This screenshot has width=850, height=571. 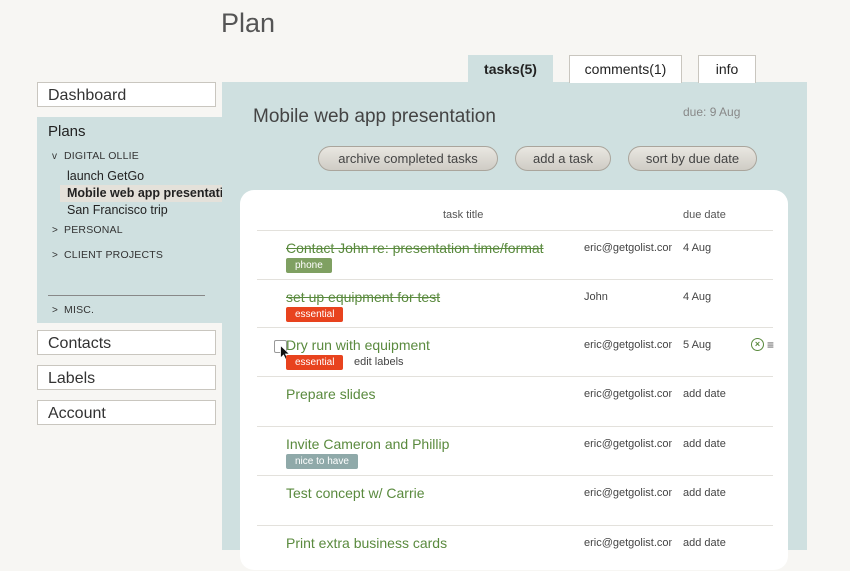 What do you see at coordinates (408, 158) in the screenshot?
I see `archive-completed-button: archive completed tasks` at bounding box center [408, 158].